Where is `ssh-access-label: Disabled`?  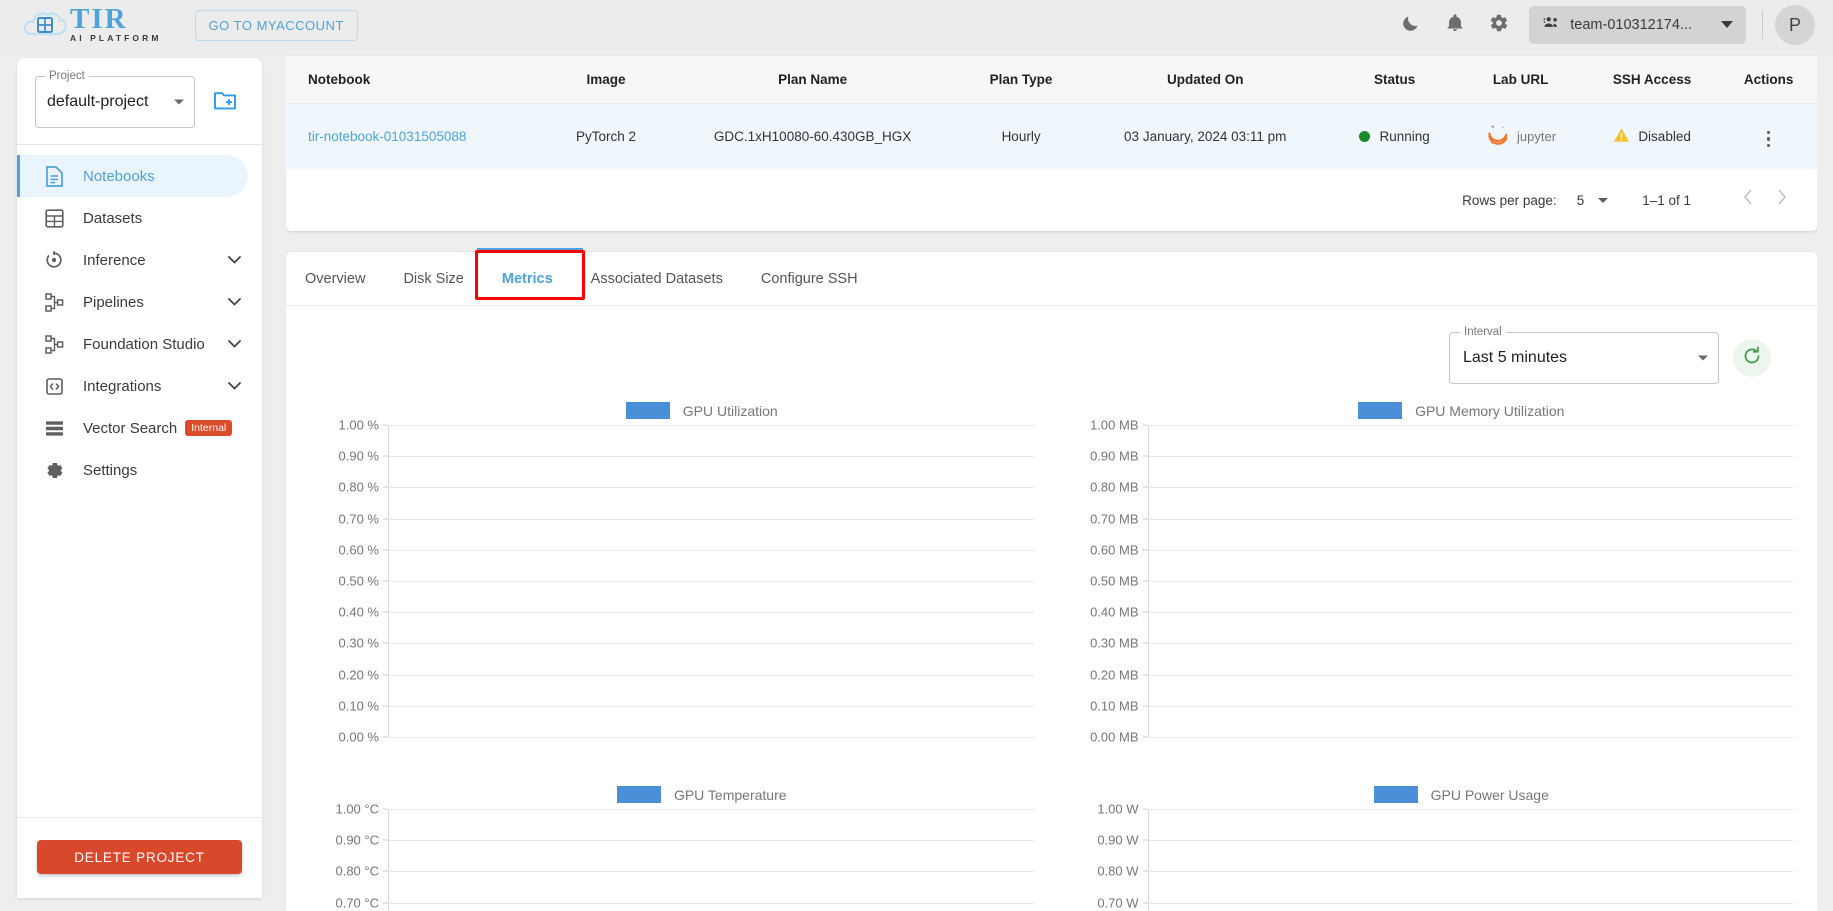 ssh-access-label: Disabled is located at coordinates (1664, 136).